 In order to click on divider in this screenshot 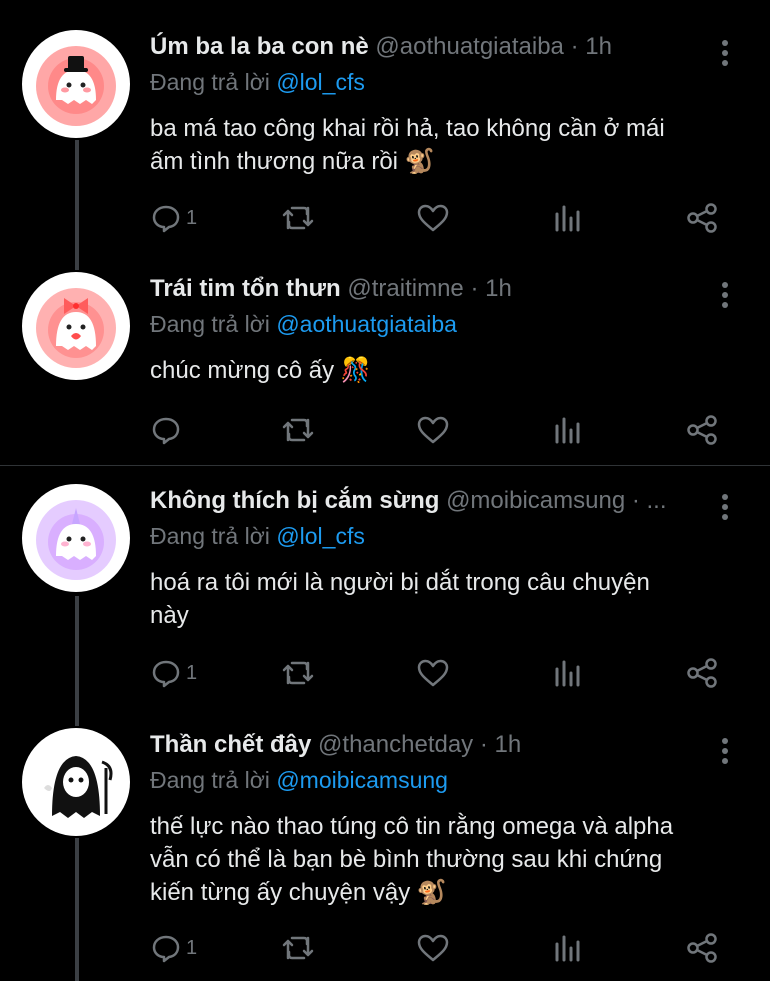, I will do `click(385, 465)`.